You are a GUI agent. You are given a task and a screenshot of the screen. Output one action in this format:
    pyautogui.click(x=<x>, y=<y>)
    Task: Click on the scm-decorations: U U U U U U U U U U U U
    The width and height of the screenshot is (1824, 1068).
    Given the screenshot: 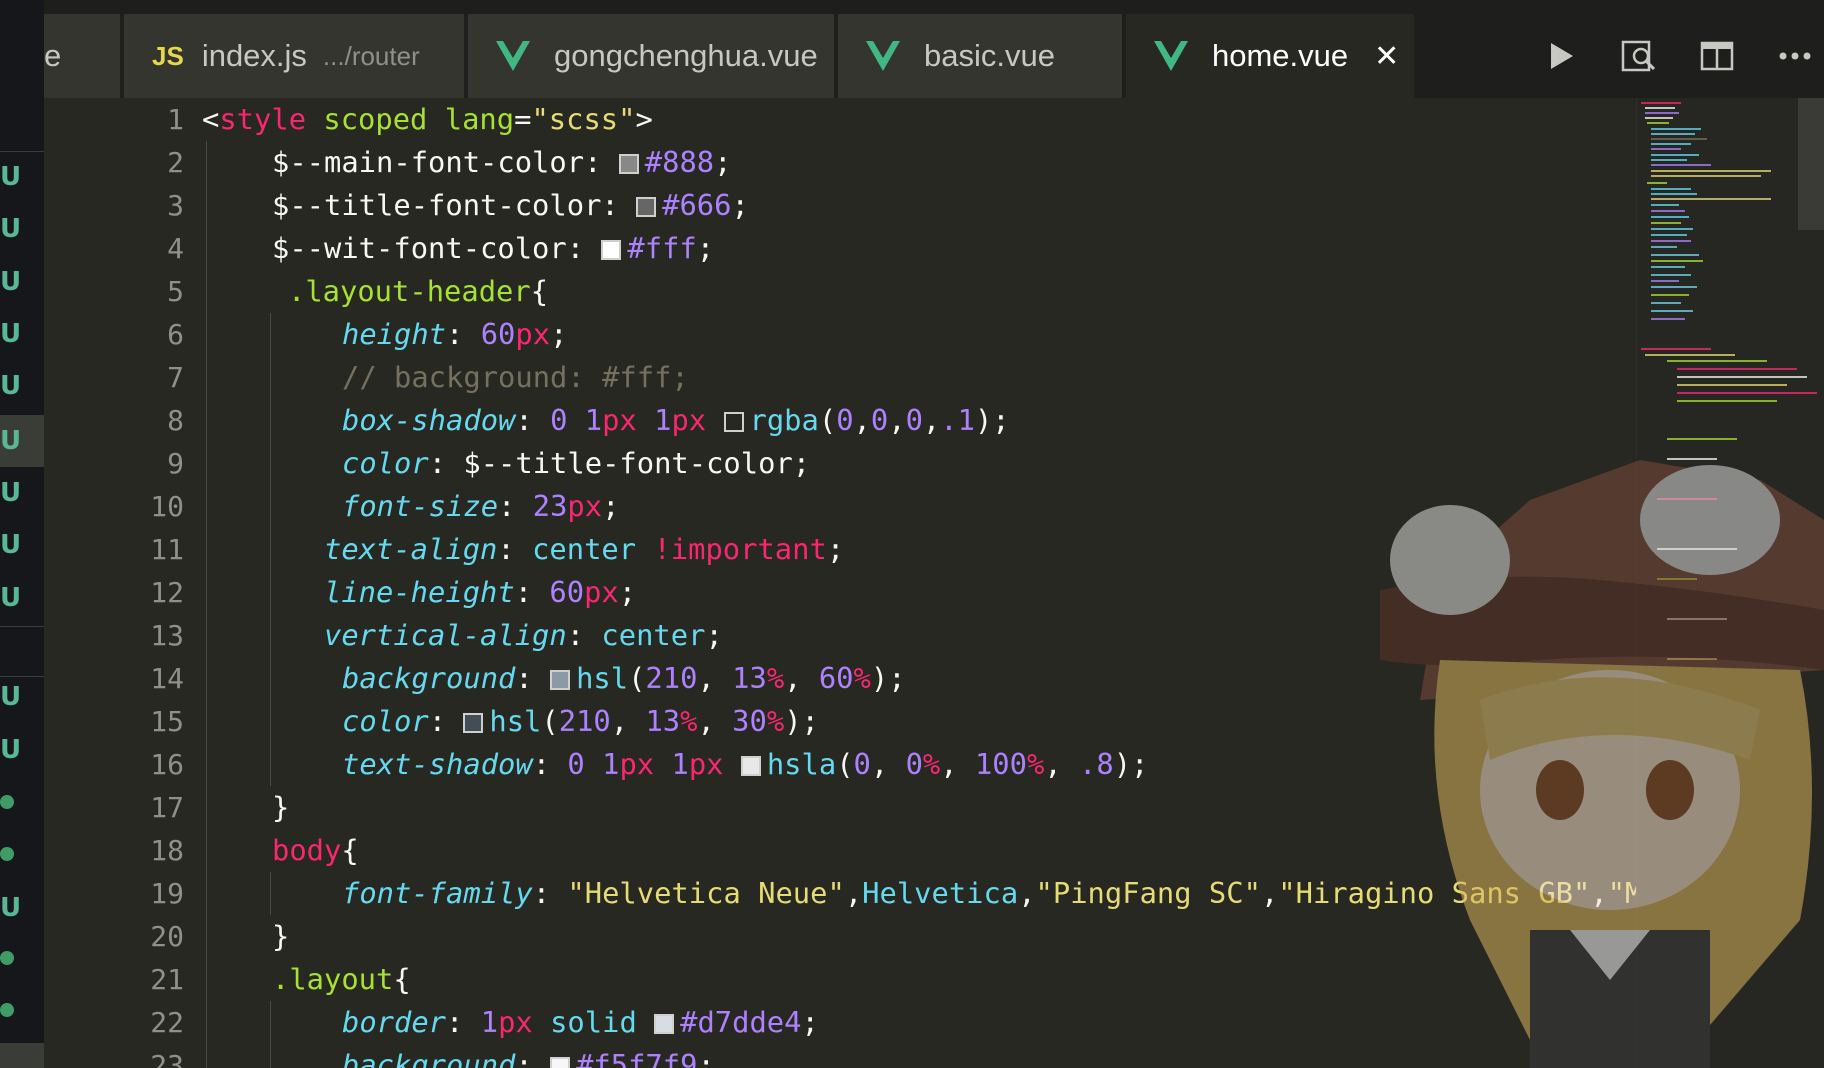 What is the action you would take?
    pyautogui.click(x=22, y=583)
    